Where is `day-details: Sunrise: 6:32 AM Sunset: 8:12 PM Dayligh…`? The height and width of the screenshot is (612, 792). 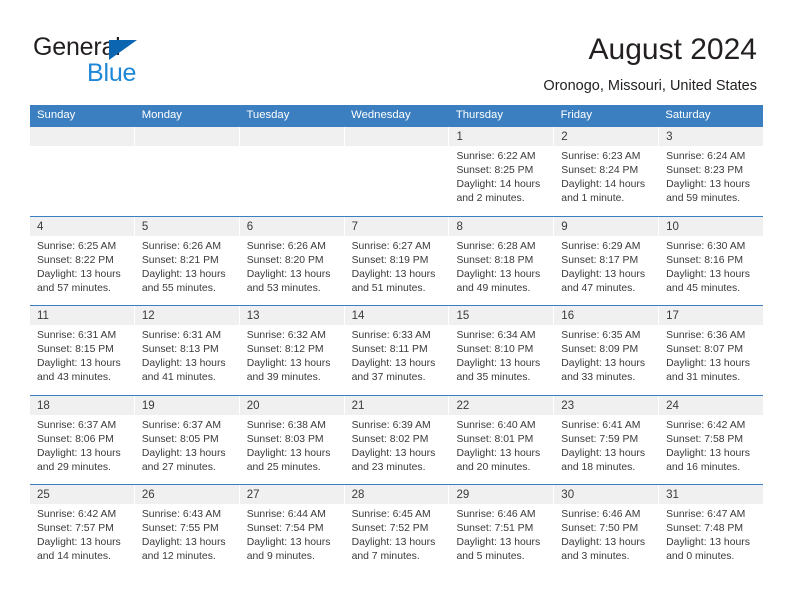 day-details: Sunrise: 6:32 AM Sunset: 8:12 PM Dayligh… is located at coordinates (292, 355).